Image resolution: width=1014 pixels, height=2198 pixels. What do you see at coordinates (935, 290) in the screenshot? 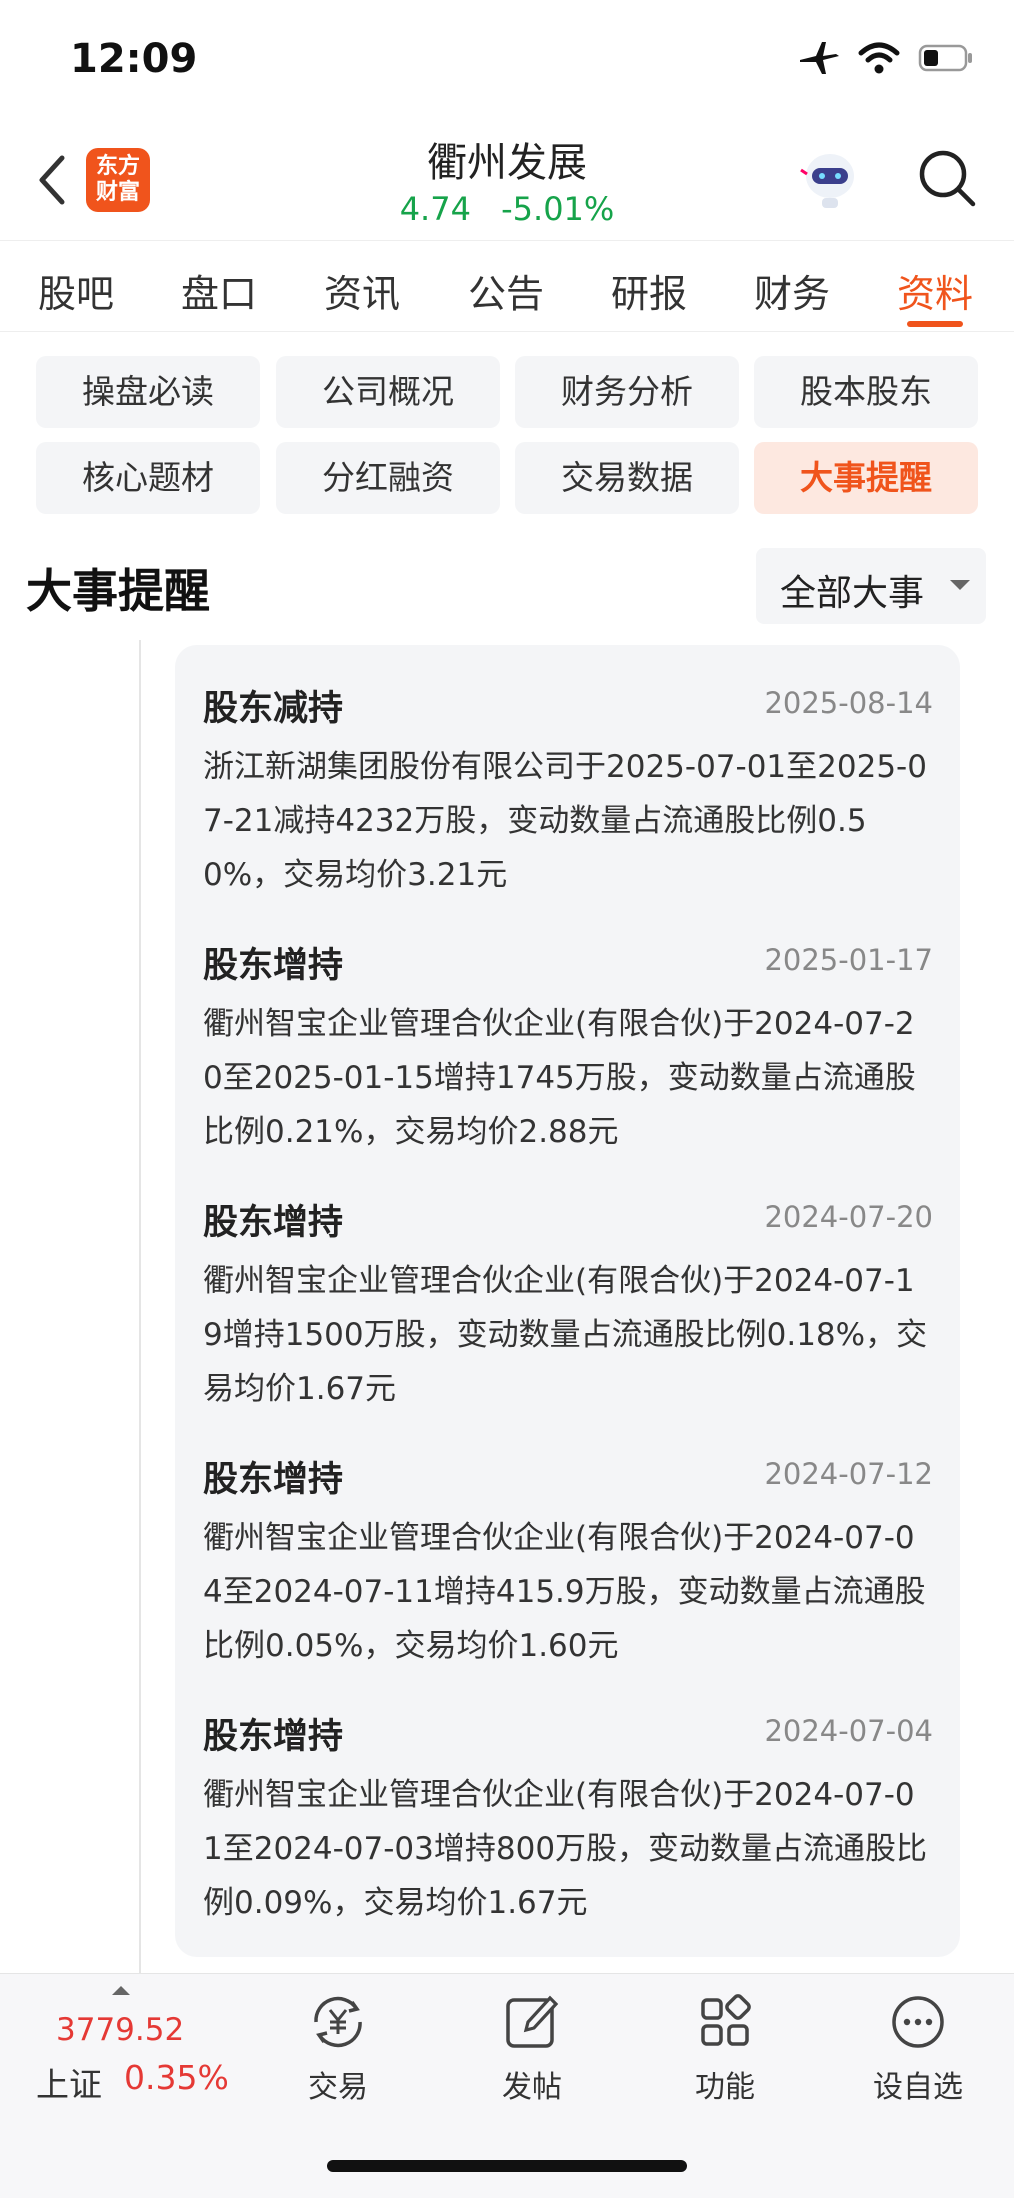
I see `tab-profile: 资料` at bounding box center [935, 290].